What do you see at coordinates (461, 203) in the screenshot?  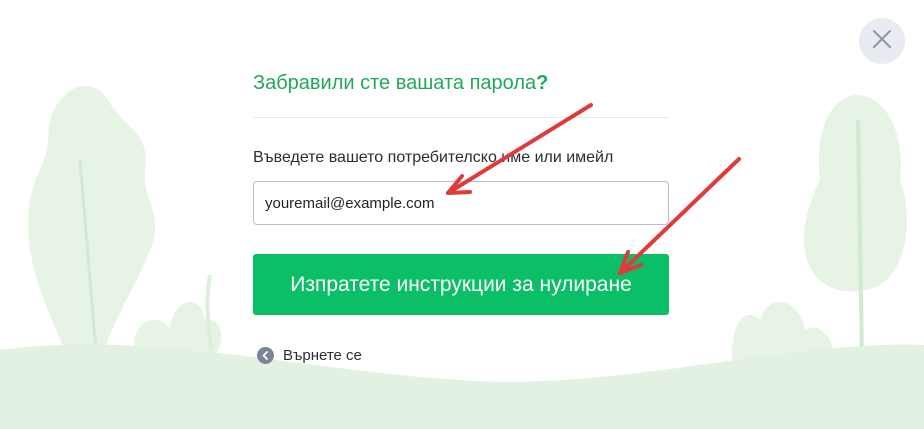 I see `username-email-input` at bounding box center [461, 203].